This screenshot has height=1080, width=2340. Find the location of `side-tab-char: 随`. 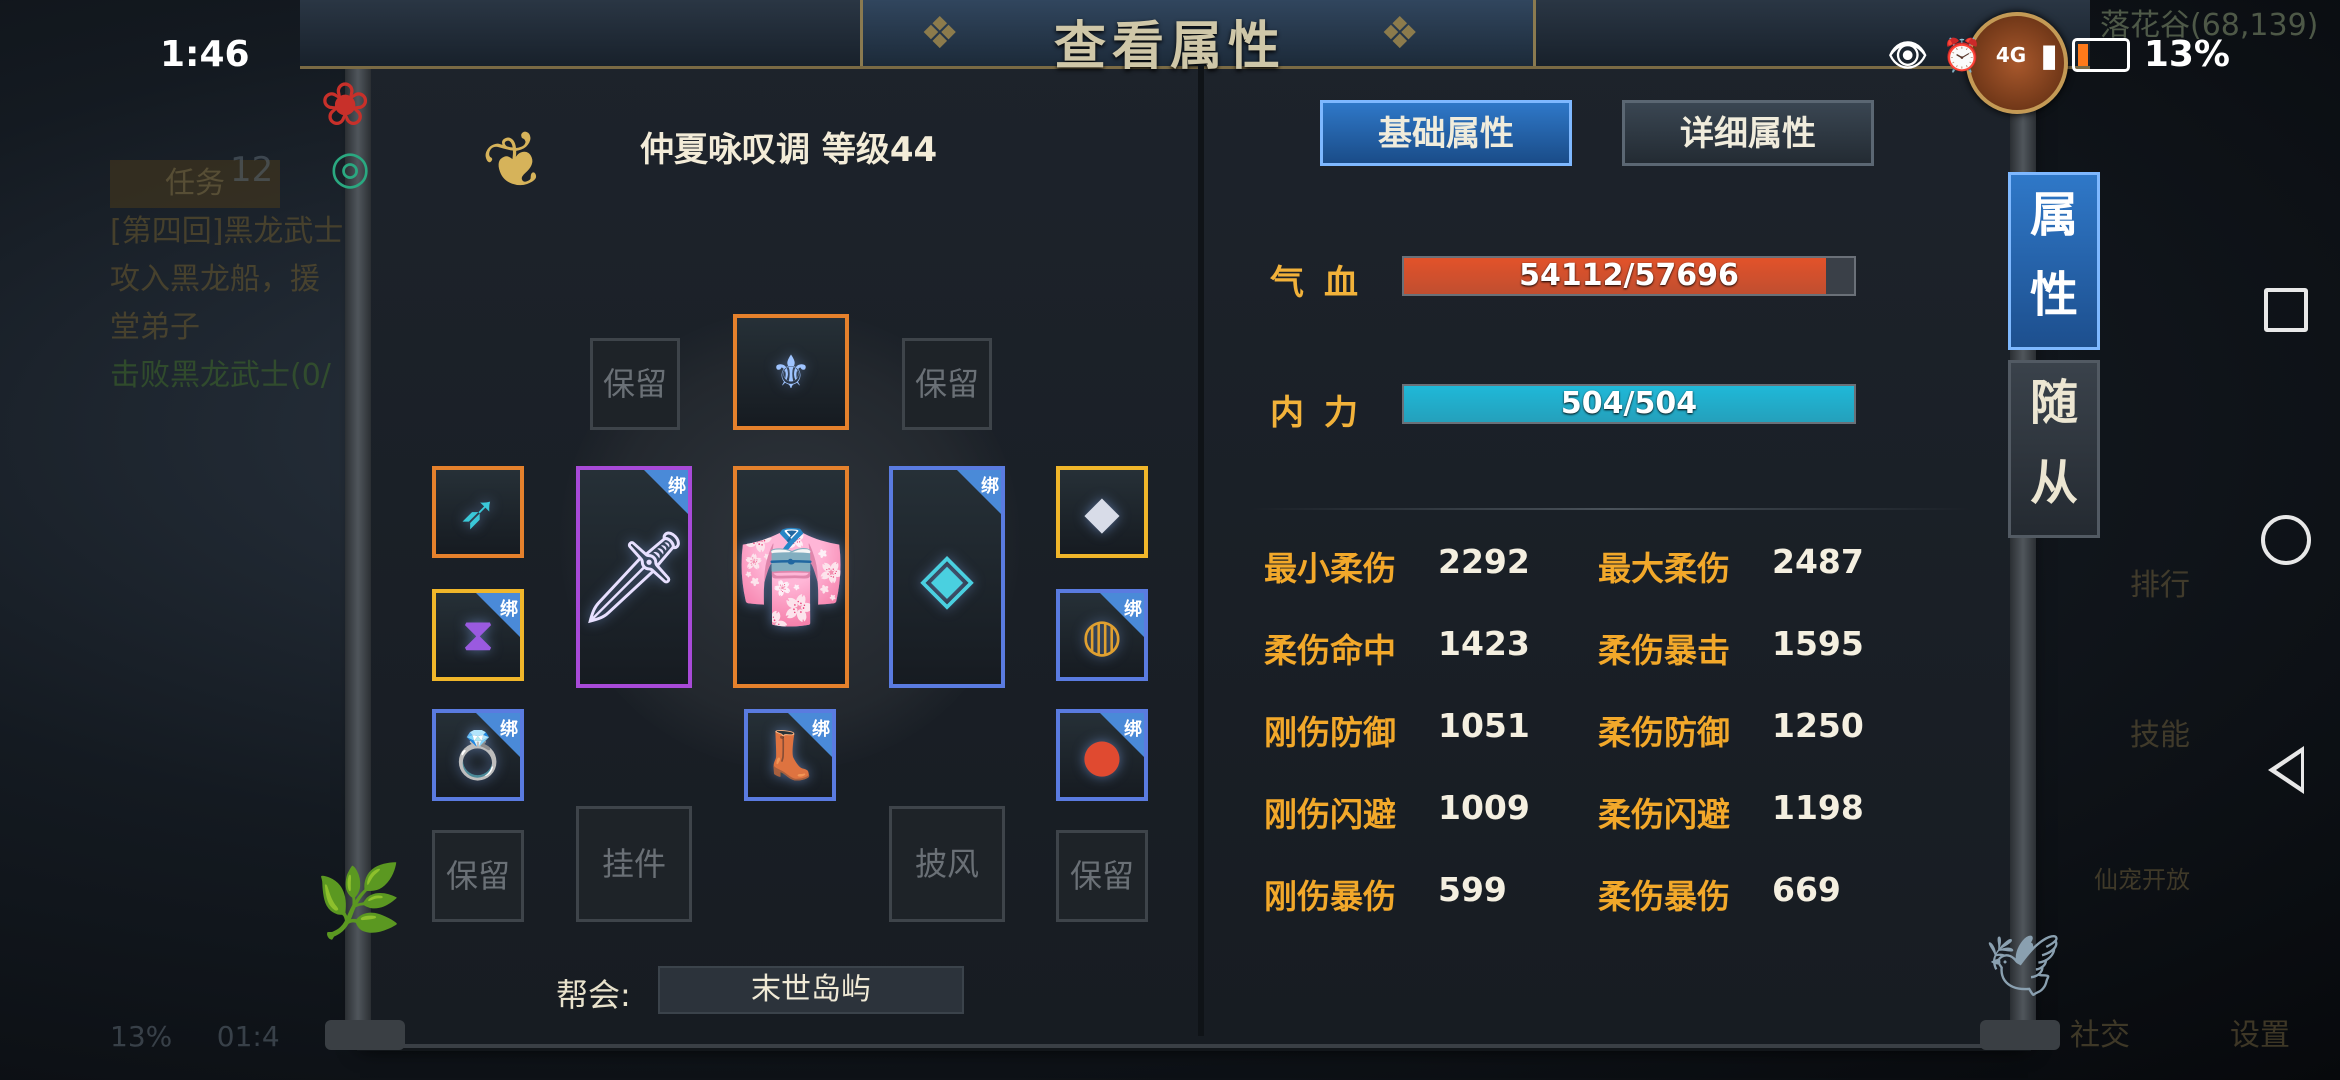

side-tab-char: 随 is located at coordinates (2053, 403).